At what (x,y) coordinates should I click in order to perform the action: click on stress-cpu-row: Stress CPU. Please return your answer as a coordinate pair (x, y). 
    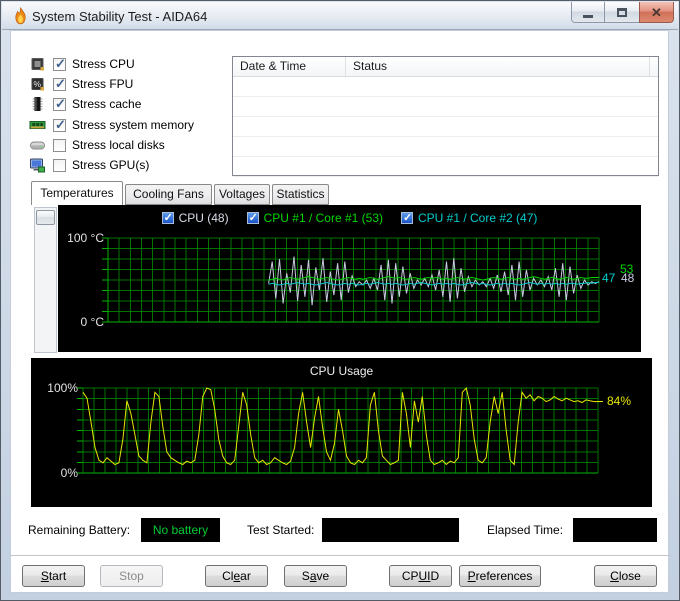
    Looking at the image, I should click on (82, 64).